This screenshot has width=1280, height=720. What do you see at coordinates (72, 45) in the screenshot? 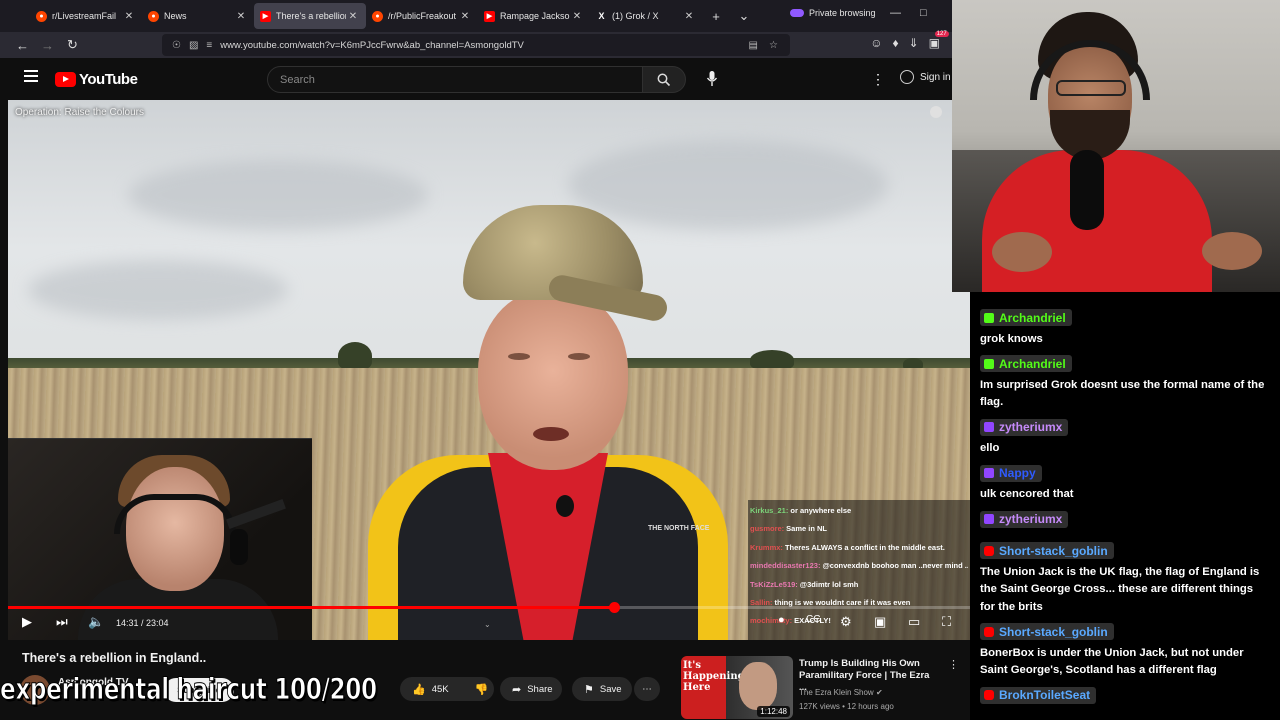
I see `reload-icon: ↻` at bounding box center [72, 45].